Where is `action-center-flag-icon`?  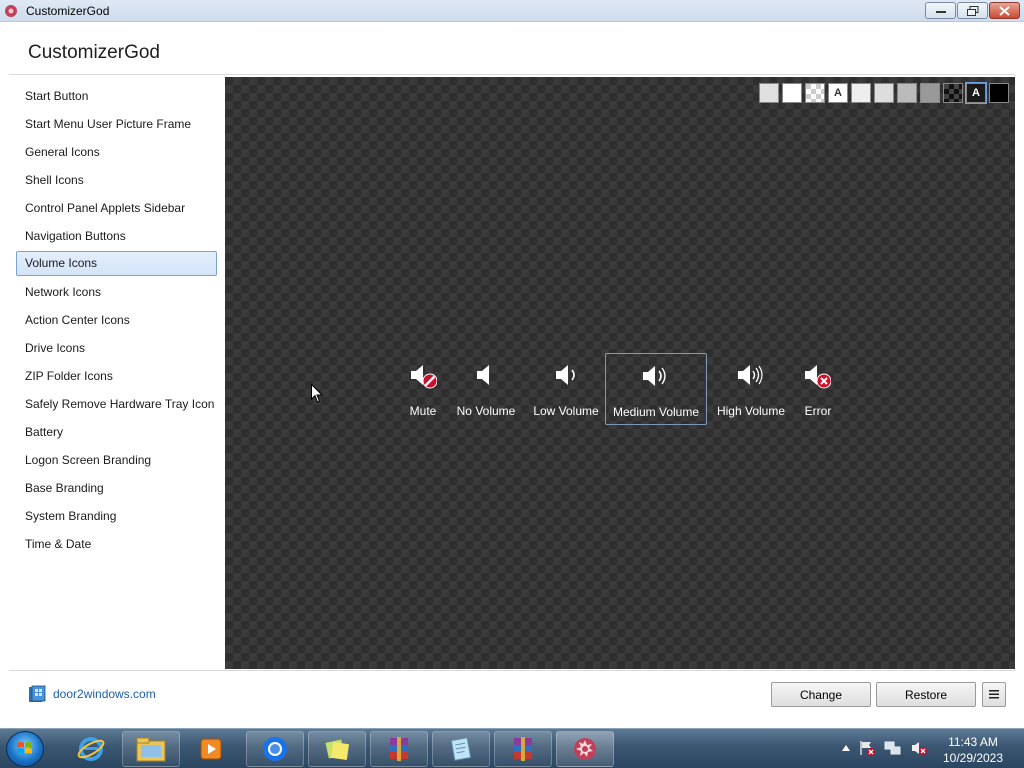 action-center-flag-icon is located at coordinates (867, 748).